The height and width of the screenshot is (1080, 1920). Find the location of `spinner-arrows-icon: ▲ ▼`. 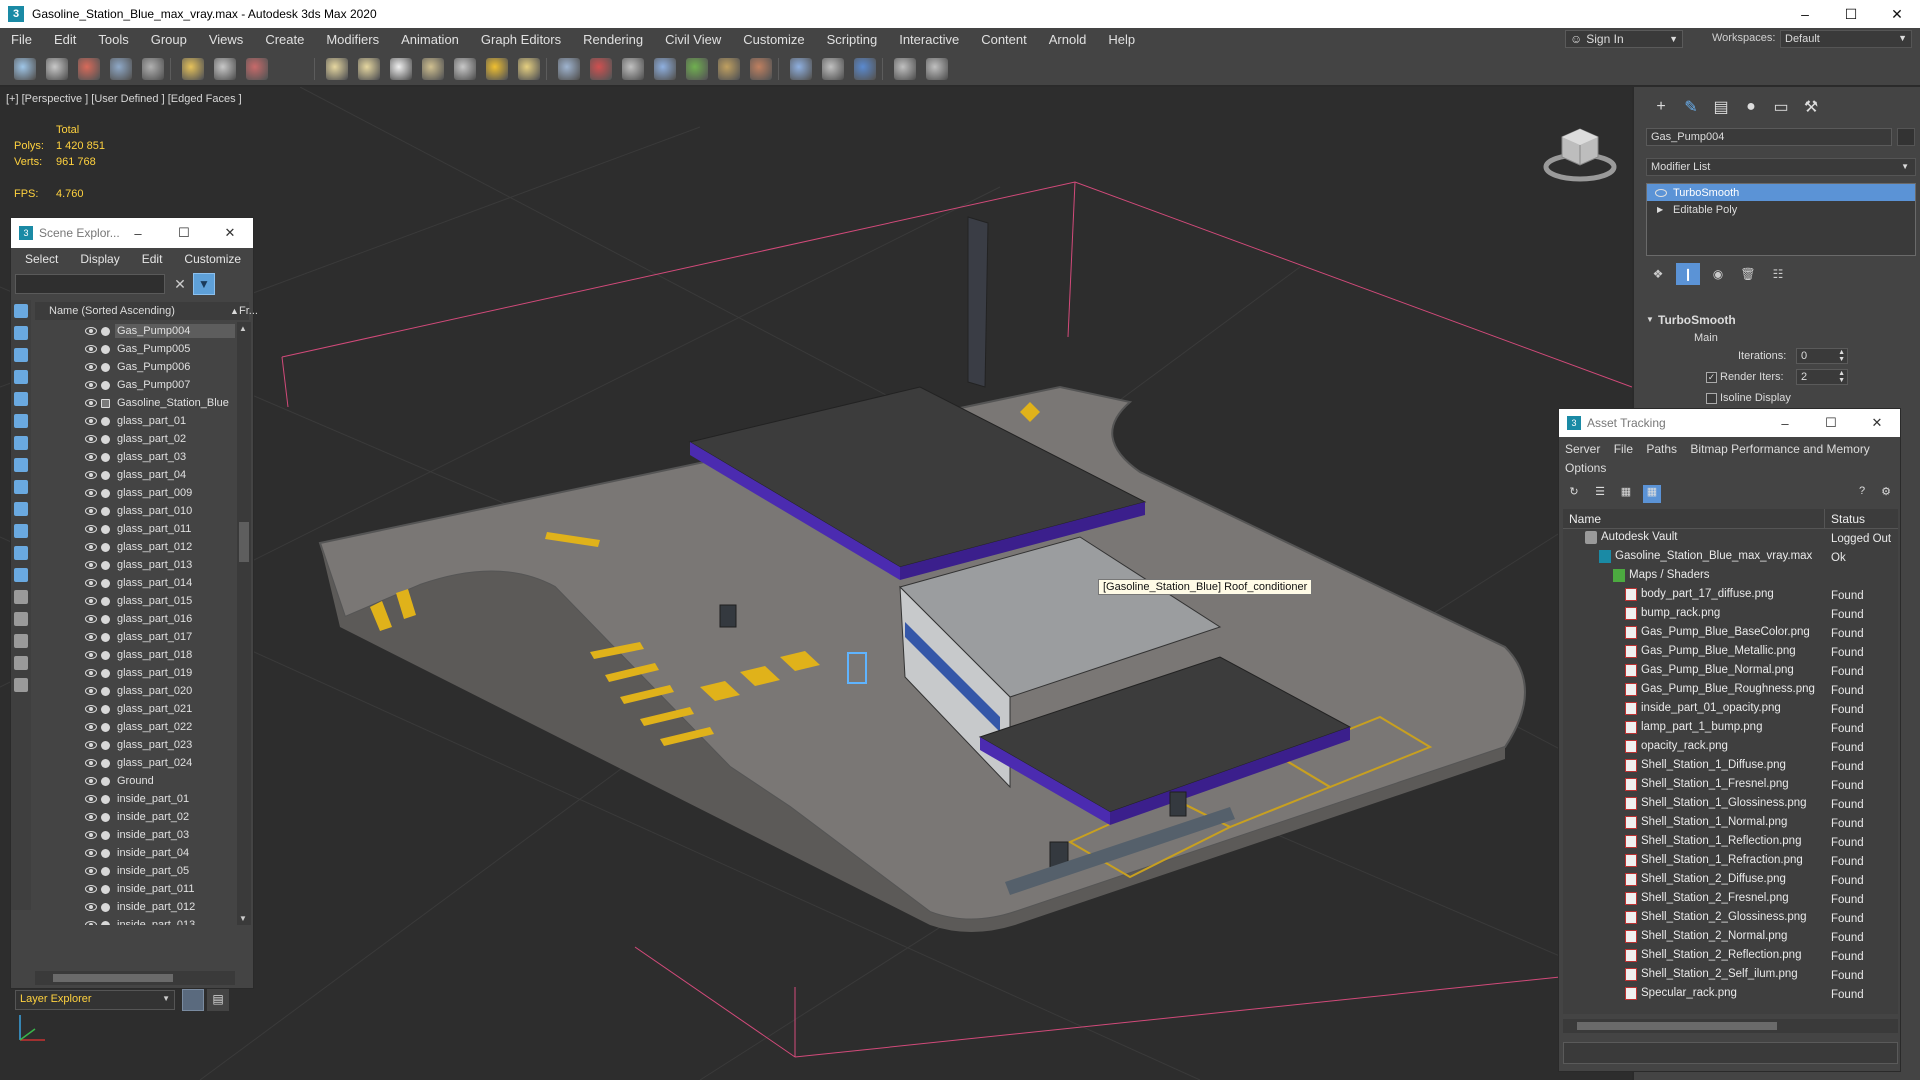

spinner-arrows-icon: ▲ ▼ is located at coordinates (1841, 377).